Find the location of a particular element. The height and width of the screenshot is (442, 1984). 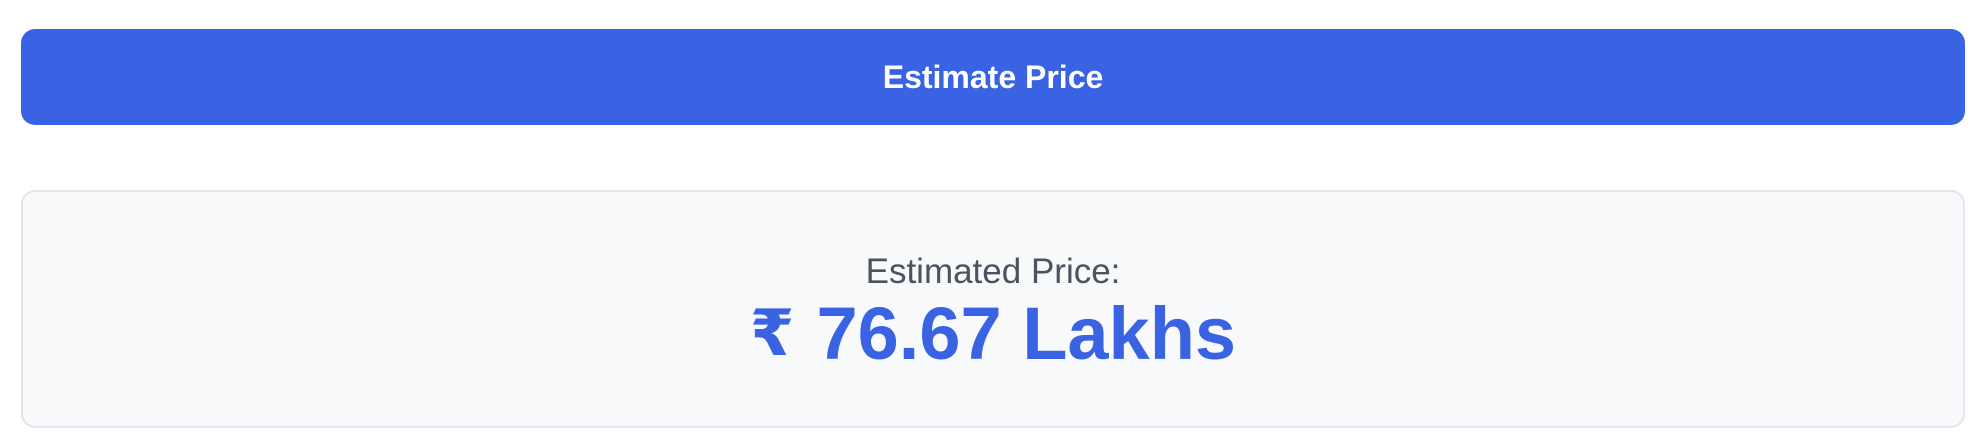

rupee-icon: ₹ is located at coordinates (772, 334).